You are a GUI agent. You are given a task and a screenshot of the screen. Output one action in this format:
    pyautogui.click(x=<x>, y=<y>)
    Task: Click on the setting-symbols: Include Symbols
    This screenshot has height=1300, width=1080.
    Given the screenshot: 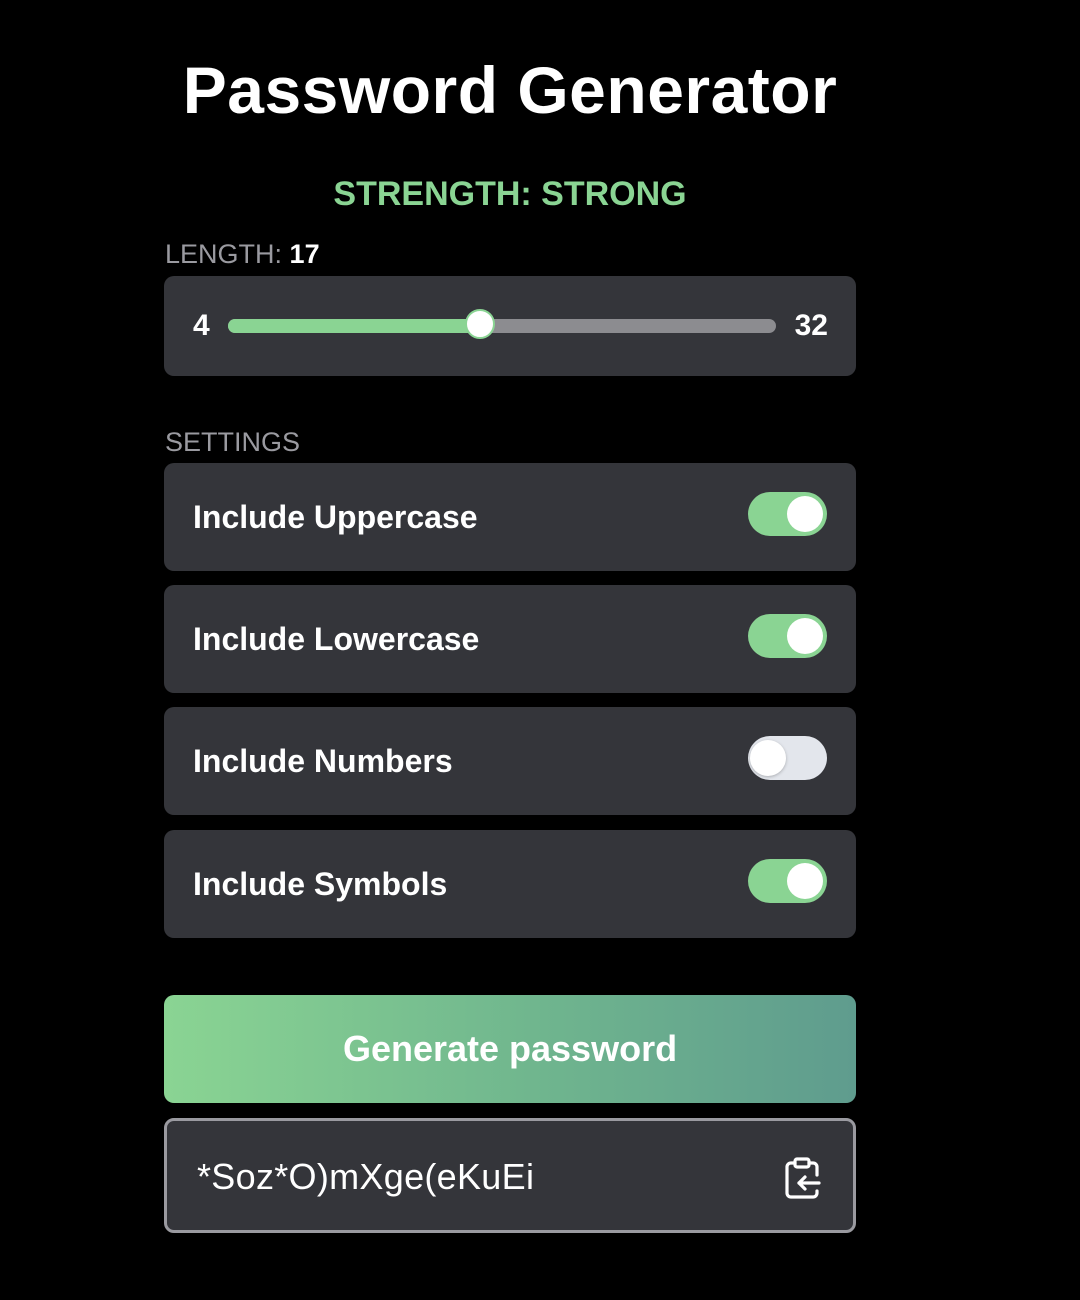 What is the action you would take?
    pyautogui.click(x=510, y=884)
    